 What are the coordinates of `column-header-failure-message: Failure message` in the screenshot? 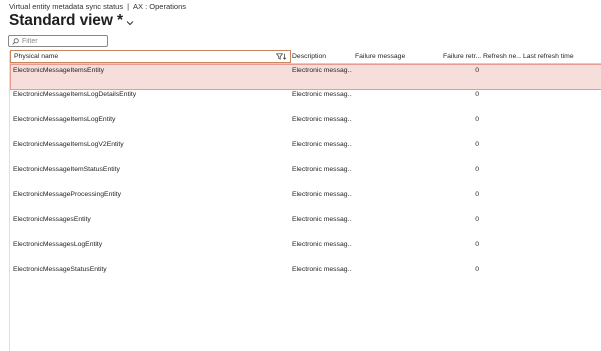 It's located at (395, 57).